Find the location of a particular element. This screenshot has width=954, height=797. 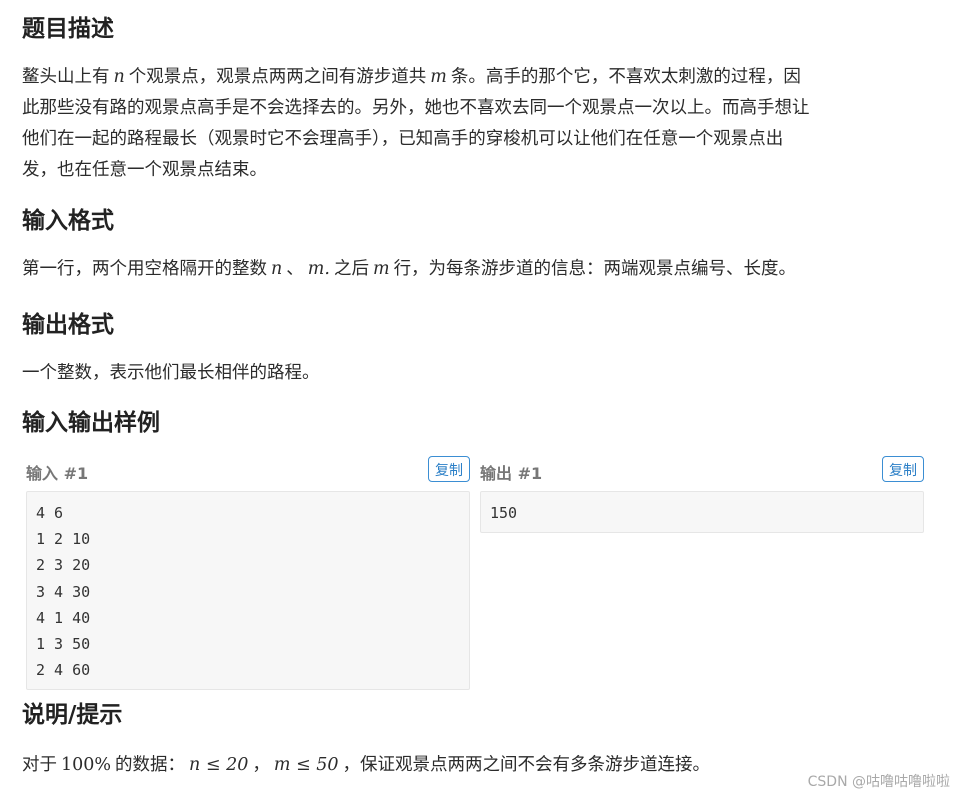

csdn-watermark: CSDN @咕噜咕噜啦啦 is located at coordinates (878, 782).